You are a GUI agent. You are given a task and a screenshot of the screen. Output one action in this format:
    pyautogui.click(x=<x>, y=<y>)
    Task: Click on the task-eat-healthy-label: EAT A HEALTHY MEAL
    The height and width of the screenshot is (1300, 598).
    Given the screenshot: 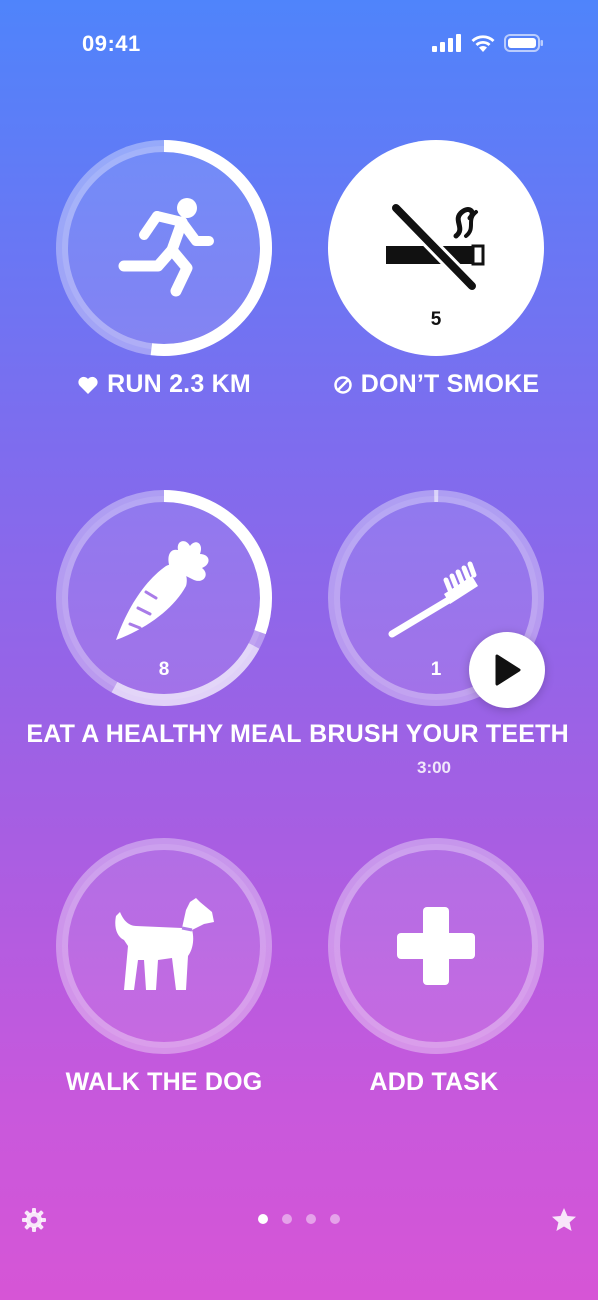 What is the action you would take?
    pyautogui.click(x=163, y=734)
    